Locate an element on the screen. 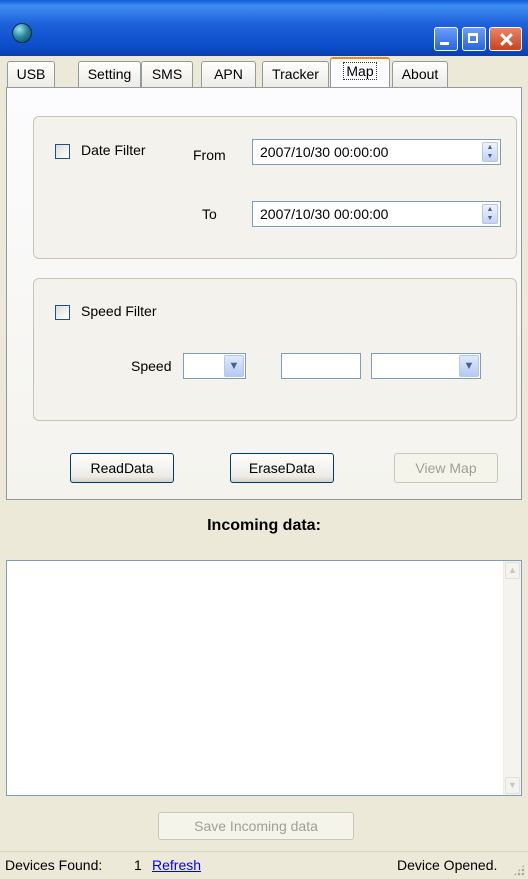  globe-icon is located at coordinates (22, 33).